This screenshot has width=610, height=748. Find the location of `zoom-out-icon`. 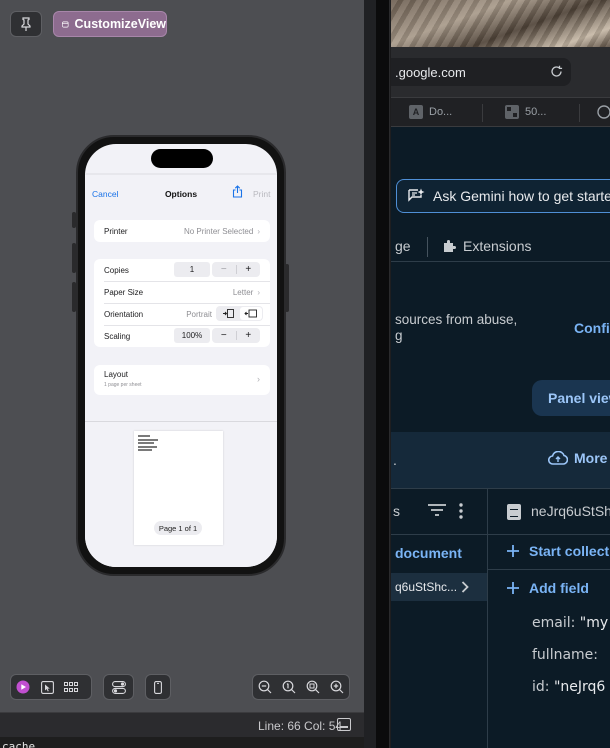

zoom-out-icon is located at coordinates (265, 687).